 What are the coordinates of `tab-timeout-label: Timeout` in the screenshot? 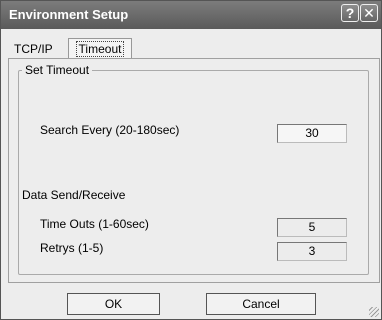 It's located at (100, 49).